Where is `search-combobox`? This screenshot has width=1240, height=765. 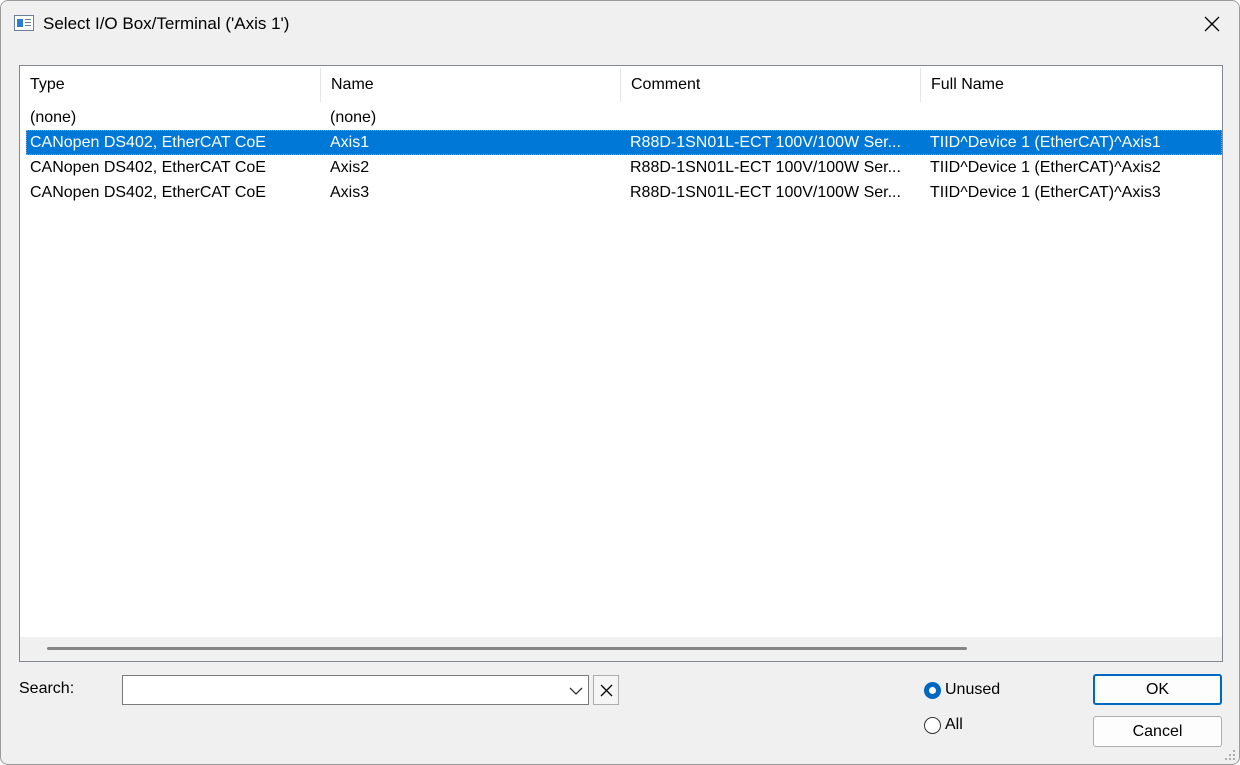 search-combobox is located at coordinates (355, 690).